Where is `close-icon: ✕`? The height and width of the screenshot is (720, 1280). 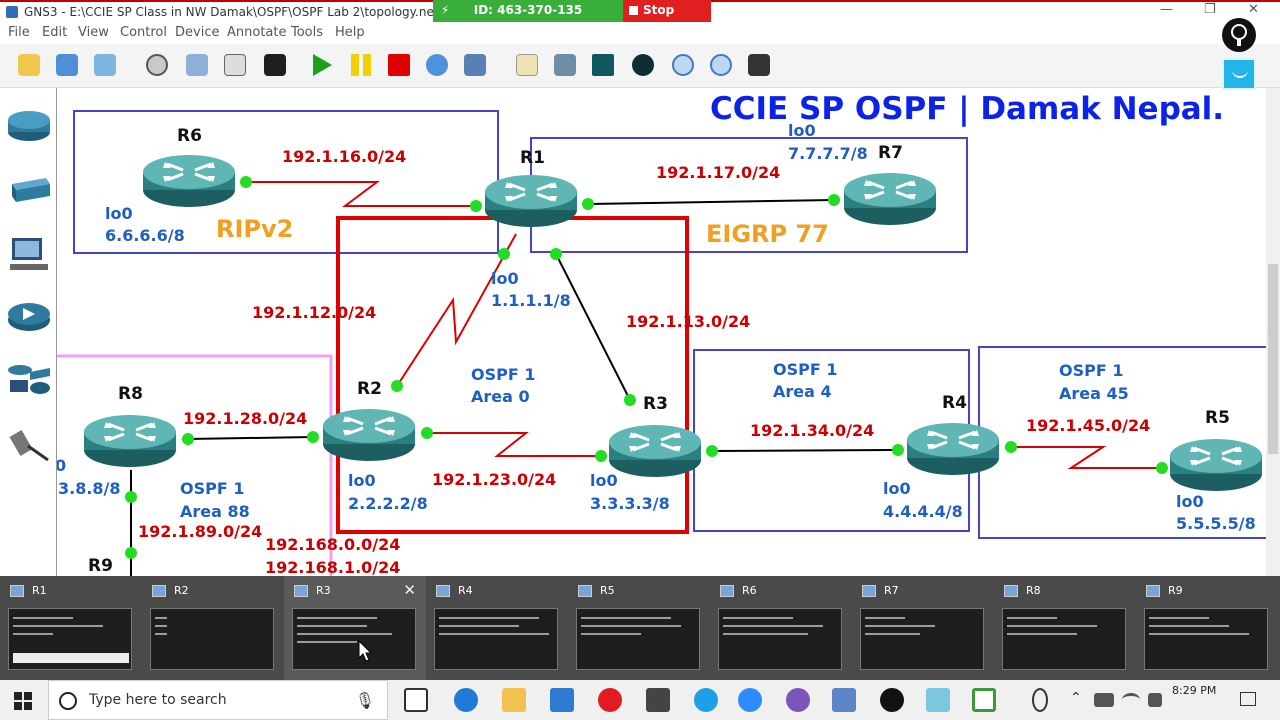
close-icon: ✕ is located at coordinates (1253, 9).